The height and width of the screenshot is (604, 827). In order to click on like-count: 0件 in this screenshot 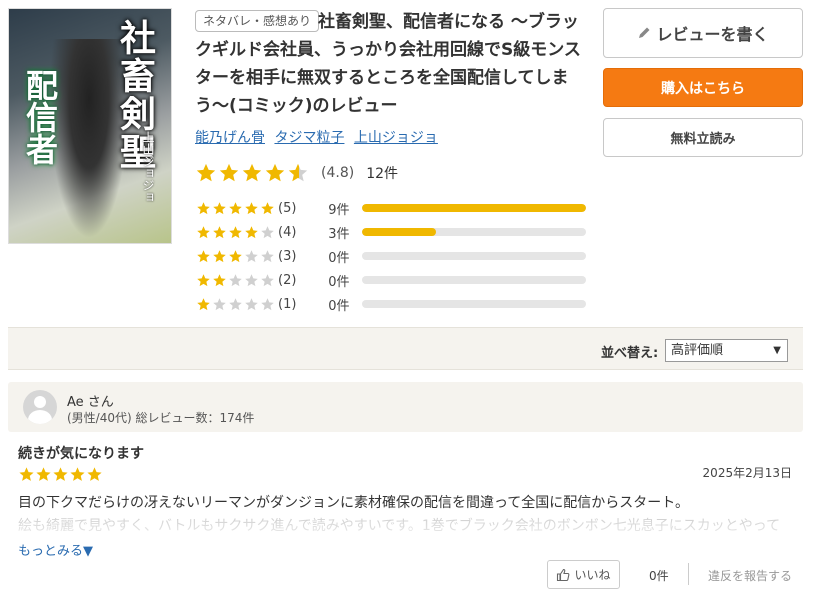, I will do `click(659, 576)`.